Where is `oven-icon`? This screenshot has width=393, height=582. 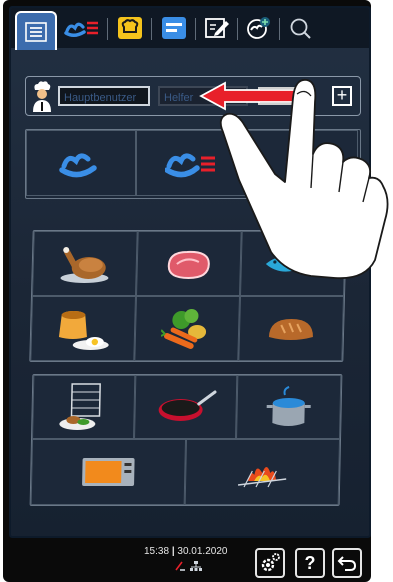 oven-icon is located at coordinates (108, 472).